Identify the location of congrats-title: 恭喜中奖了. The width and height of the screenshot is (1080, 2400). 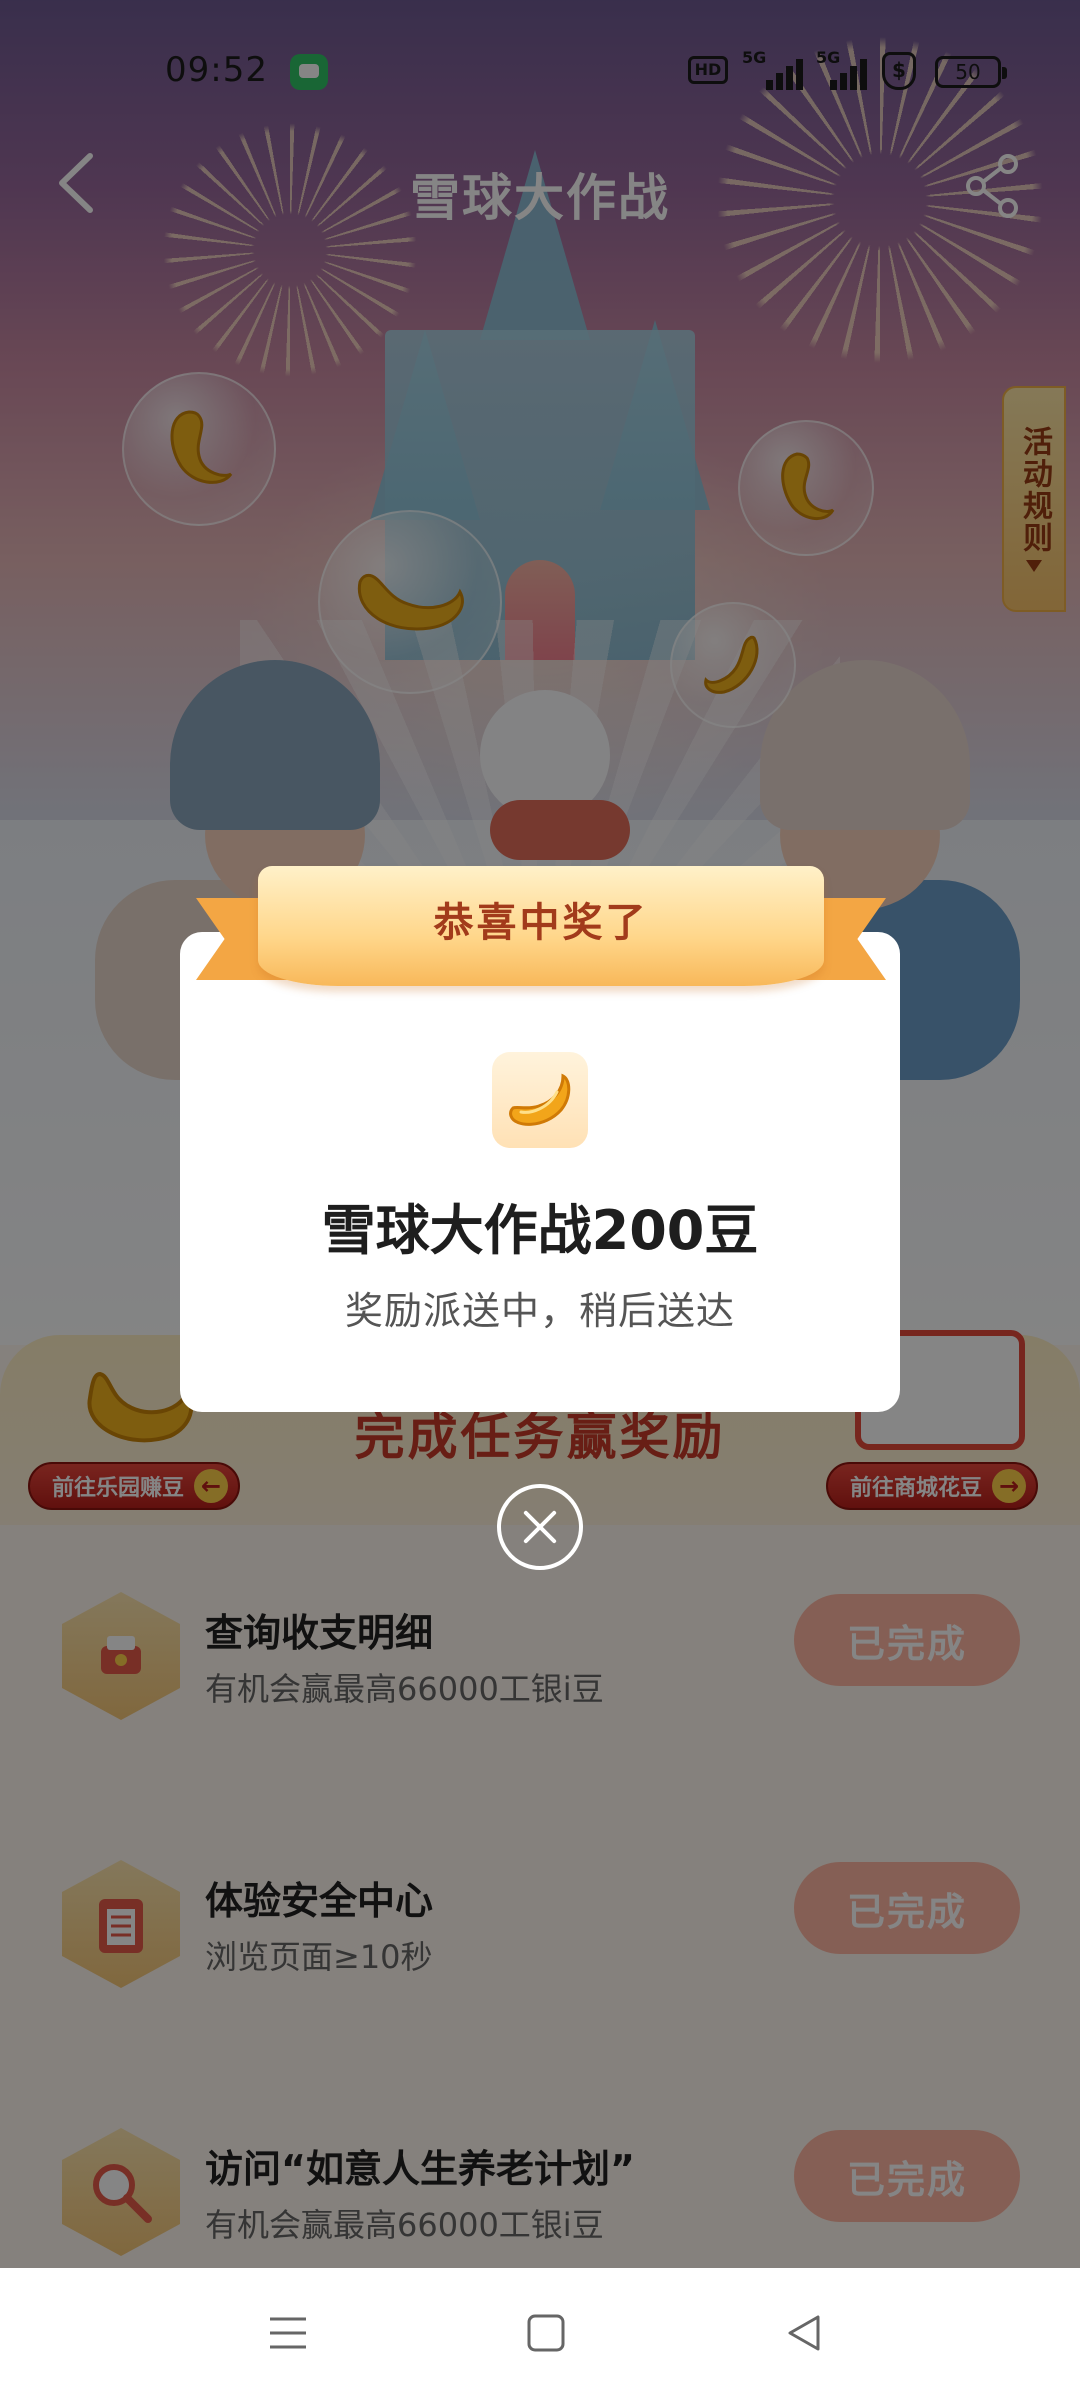
(541, 923).